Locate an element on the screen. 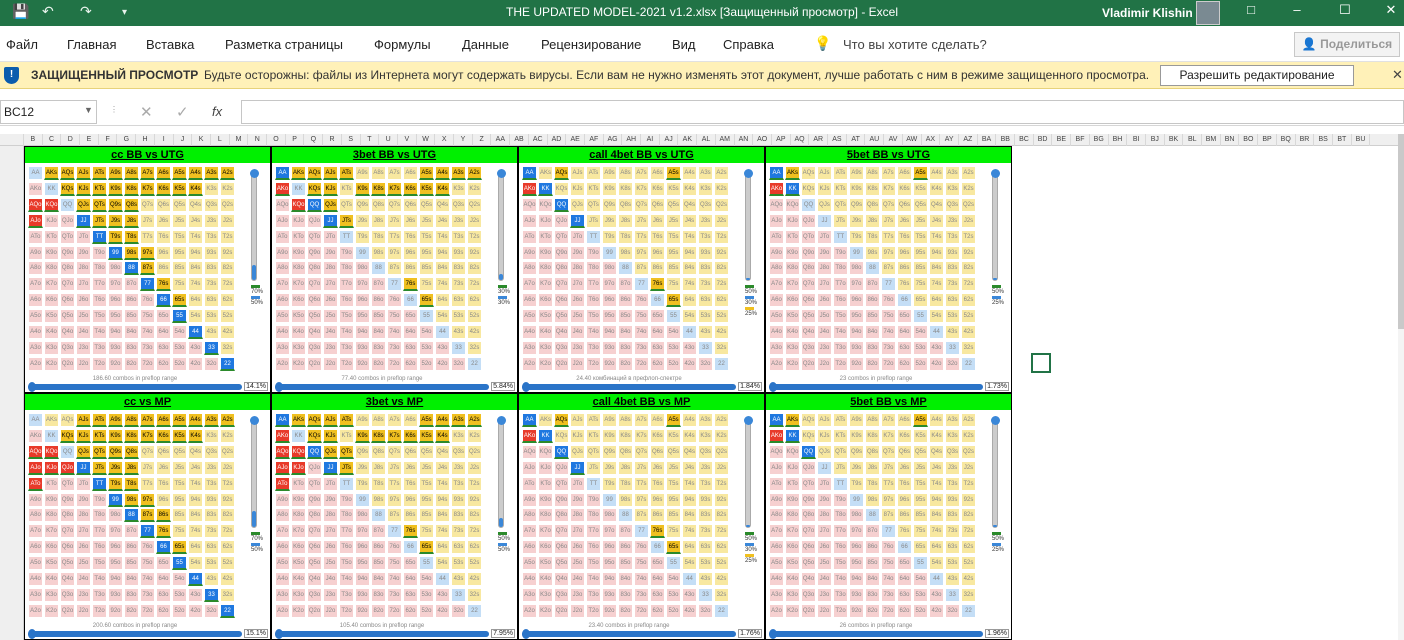  hand-cell: 76s is located at coordinates (163, 531).